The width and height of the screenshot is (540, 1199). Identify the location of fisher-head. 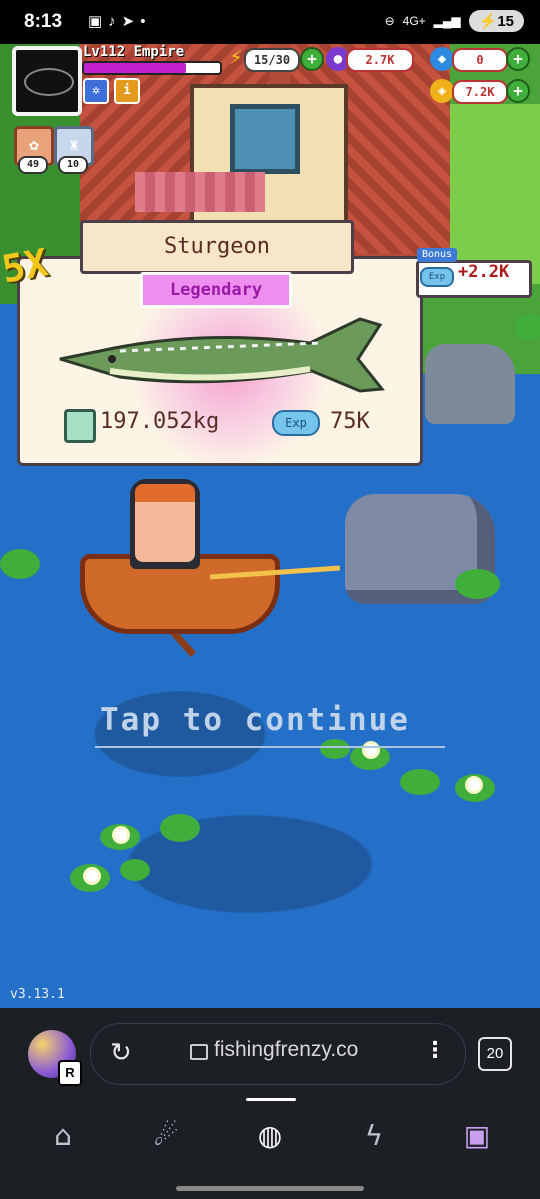
(165, 523).